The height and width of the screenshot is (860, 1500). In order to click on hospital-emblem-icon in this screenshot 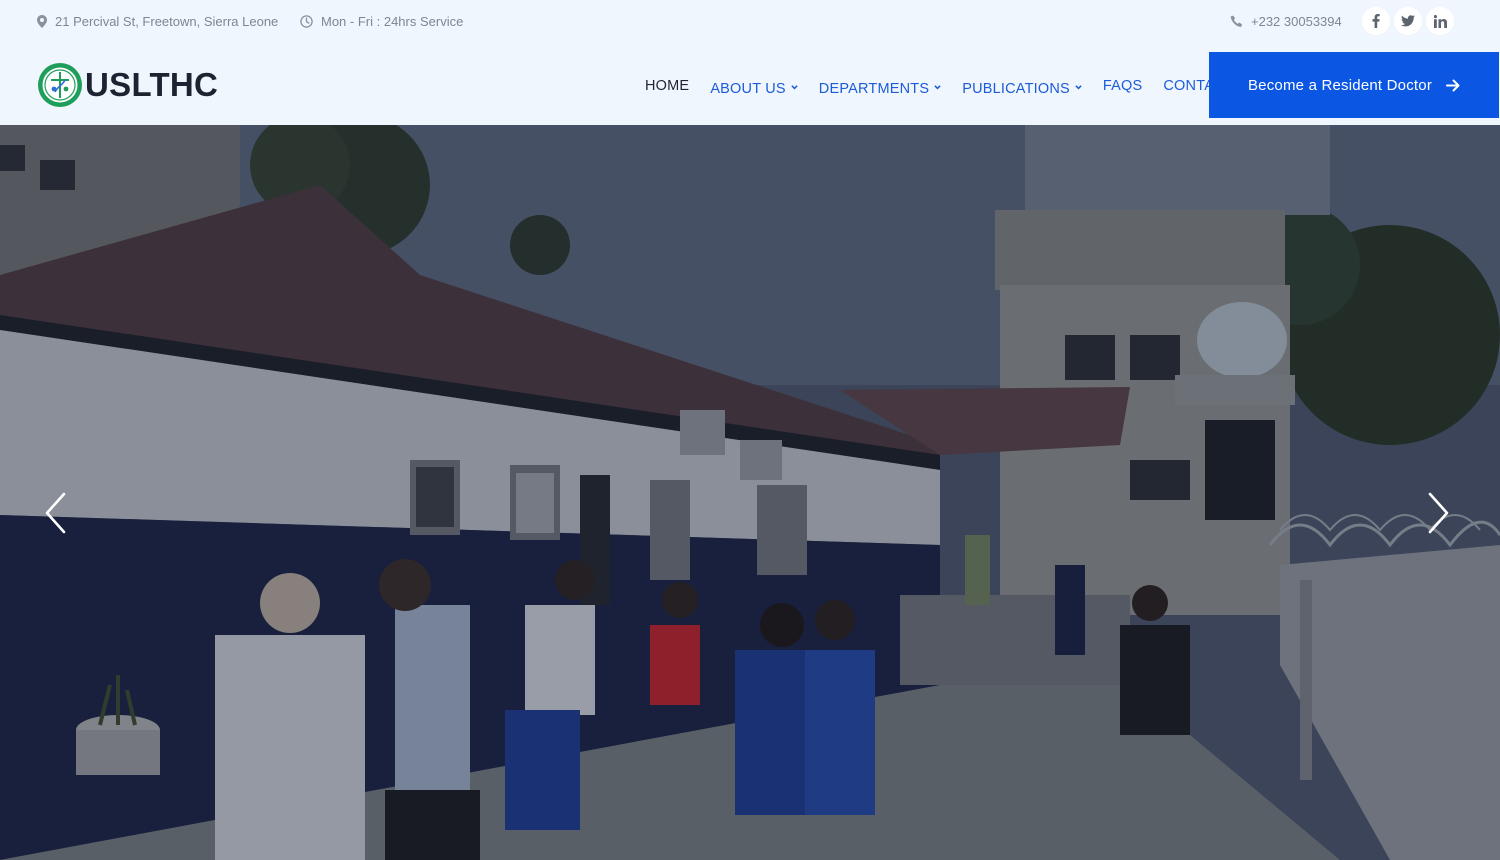, I will do `click(60, 85)`.